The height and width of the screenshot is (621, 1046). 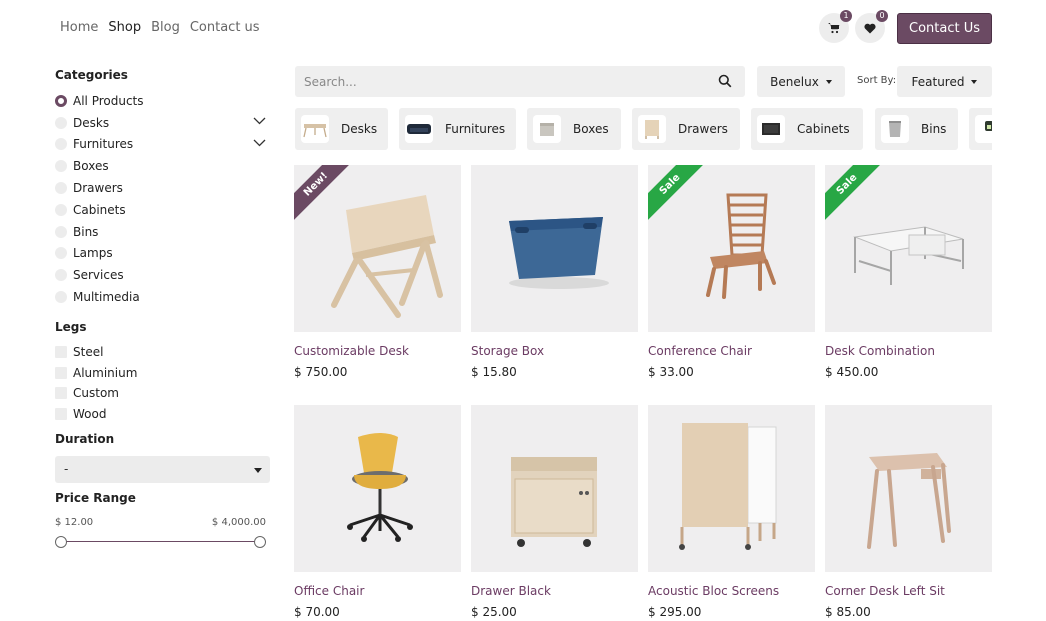 What do you see at coordinates (801, 81) in the screenshot?
I see `pricelist-dropdown: Benelux` at bounding box center [801, 81].